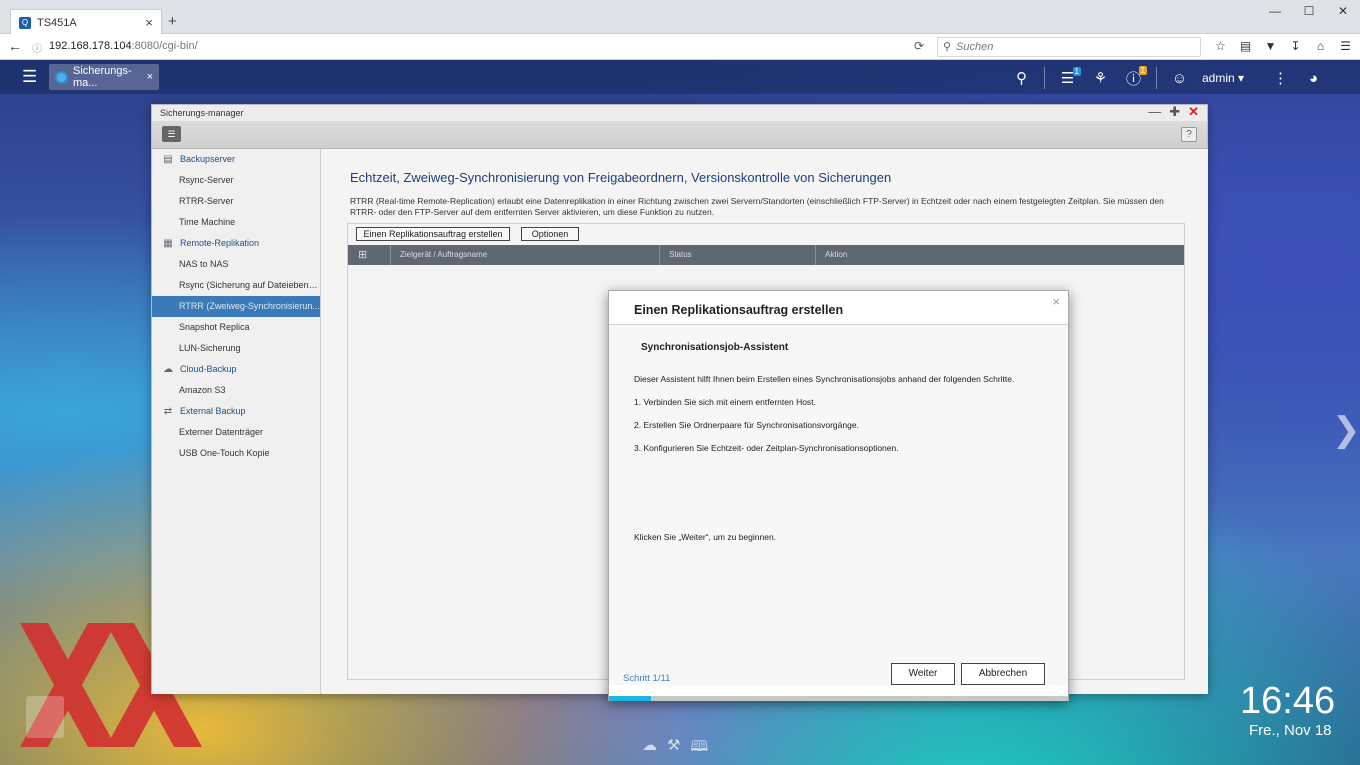  I want to click on sidebar-section: ▦ Remote-Replikation, so click(236, 243).